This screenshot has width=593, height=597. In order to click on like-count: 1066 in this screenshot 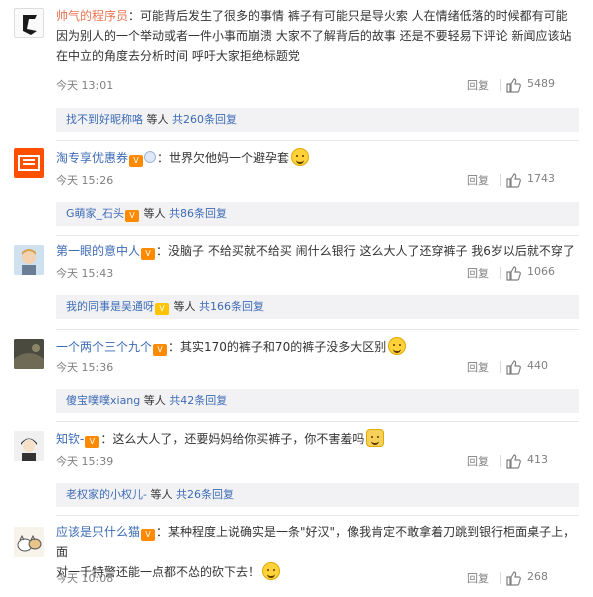, I will do `click(541, 271)`.